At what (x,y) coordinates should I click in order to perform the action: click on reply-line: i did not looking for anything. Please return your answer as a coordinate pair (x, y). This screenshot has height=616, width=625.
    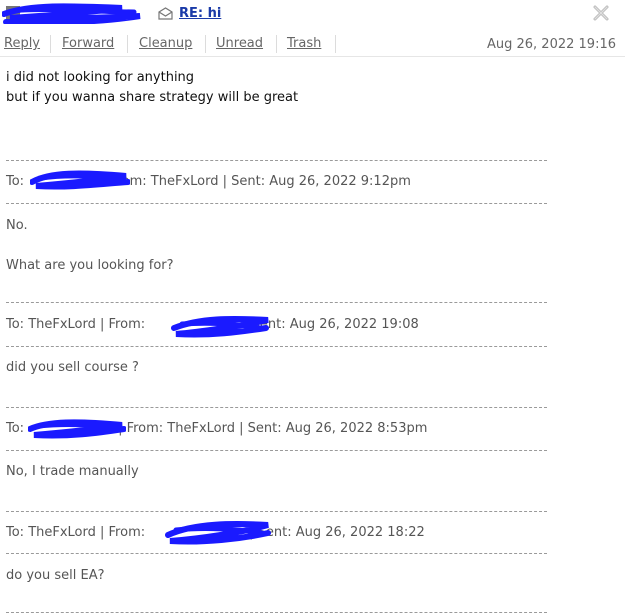
    Looking at the image, I should click on (100, 77).